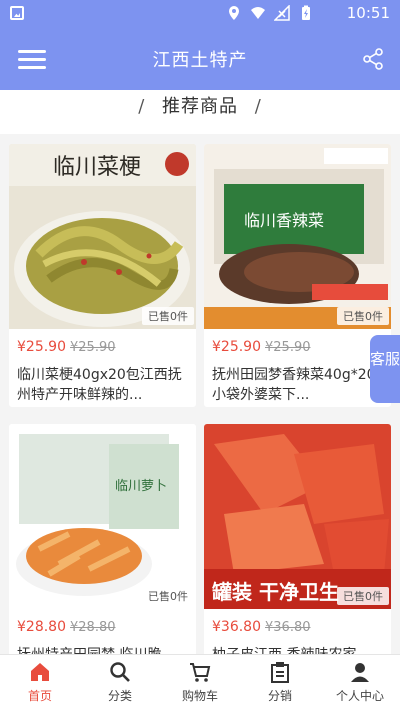 Image resolution: width=400 pixels, height=711 pixels. Describe the element at coordinates (97, 167) in the screenshot. I see `product-image-text: 临川菜梗` at that location.